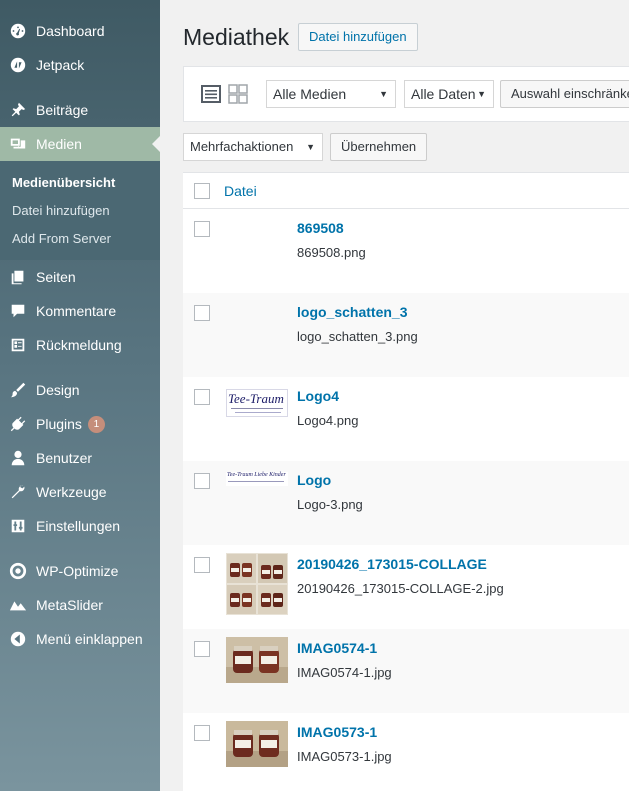 Image resolution: width=629 pixels, height=791 pixels. Describe the element at coordinates (96, 424) in the screenshot. I see `plugin-update-badge: 1` at that location.